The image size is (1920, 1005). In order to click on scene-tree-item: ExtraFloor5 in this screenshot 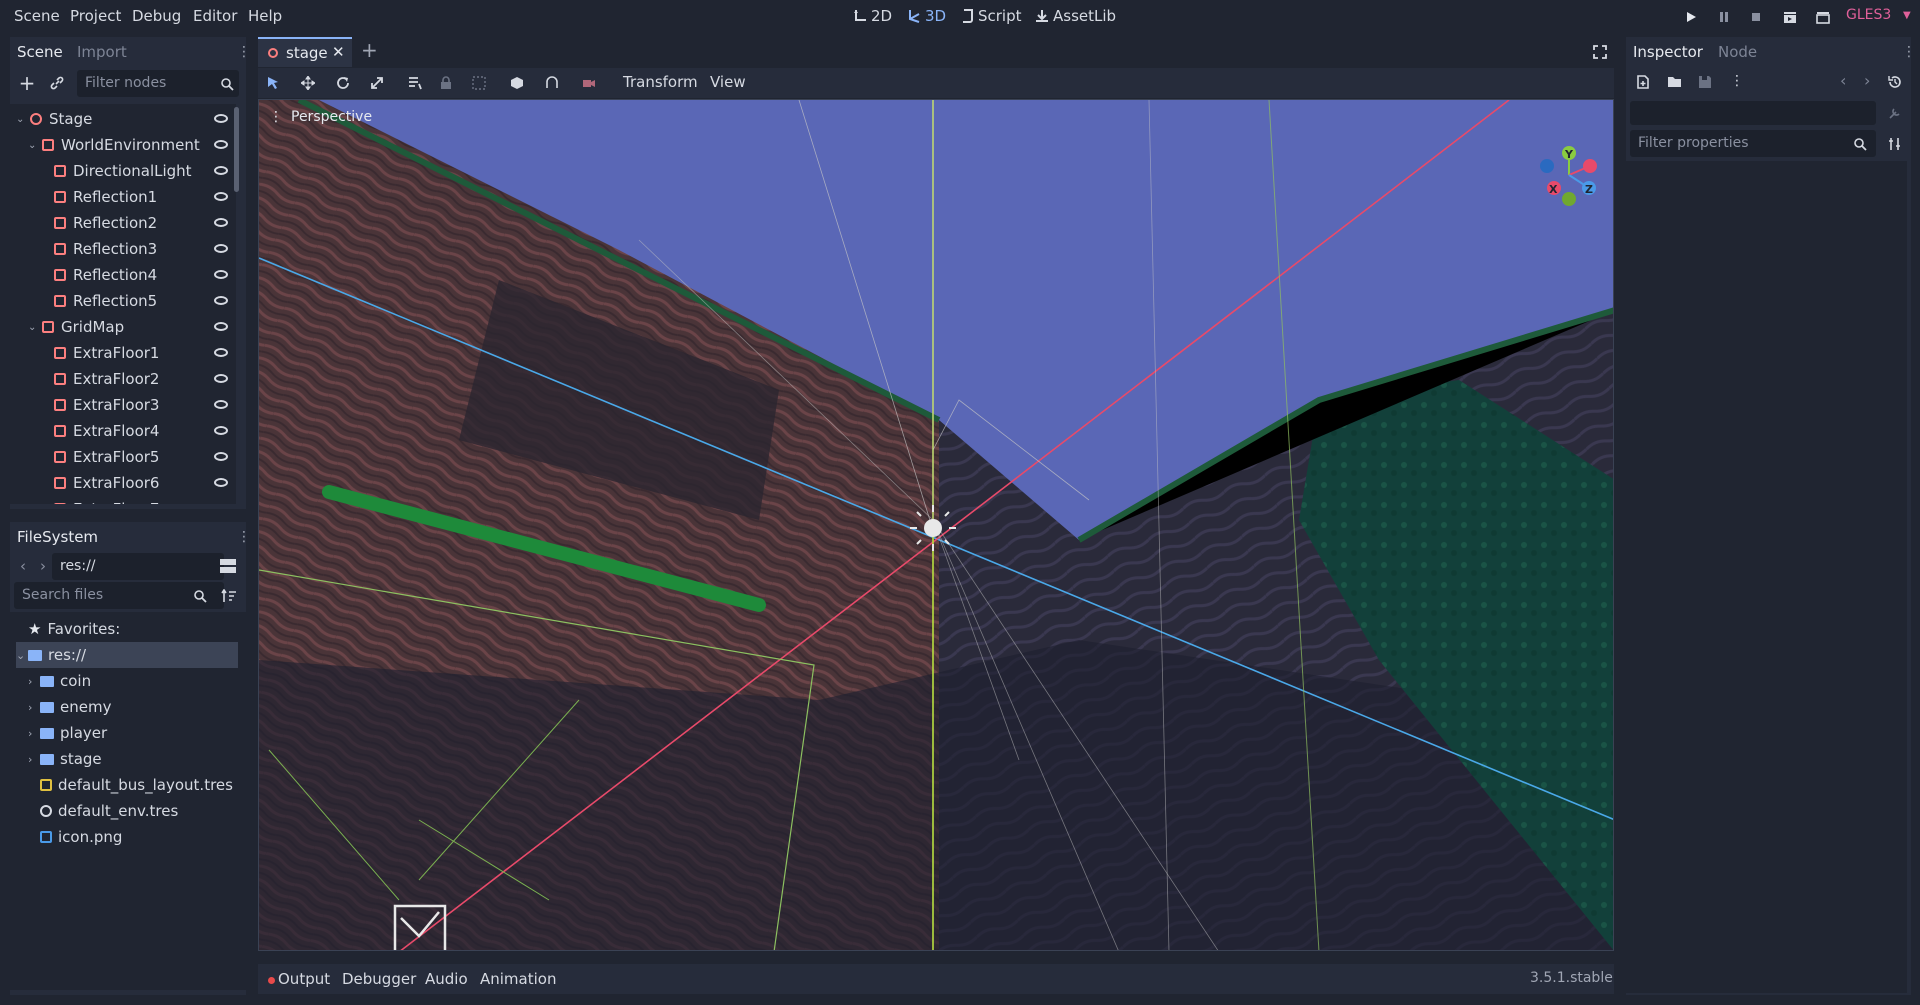, I will do `click(128, 457)`.